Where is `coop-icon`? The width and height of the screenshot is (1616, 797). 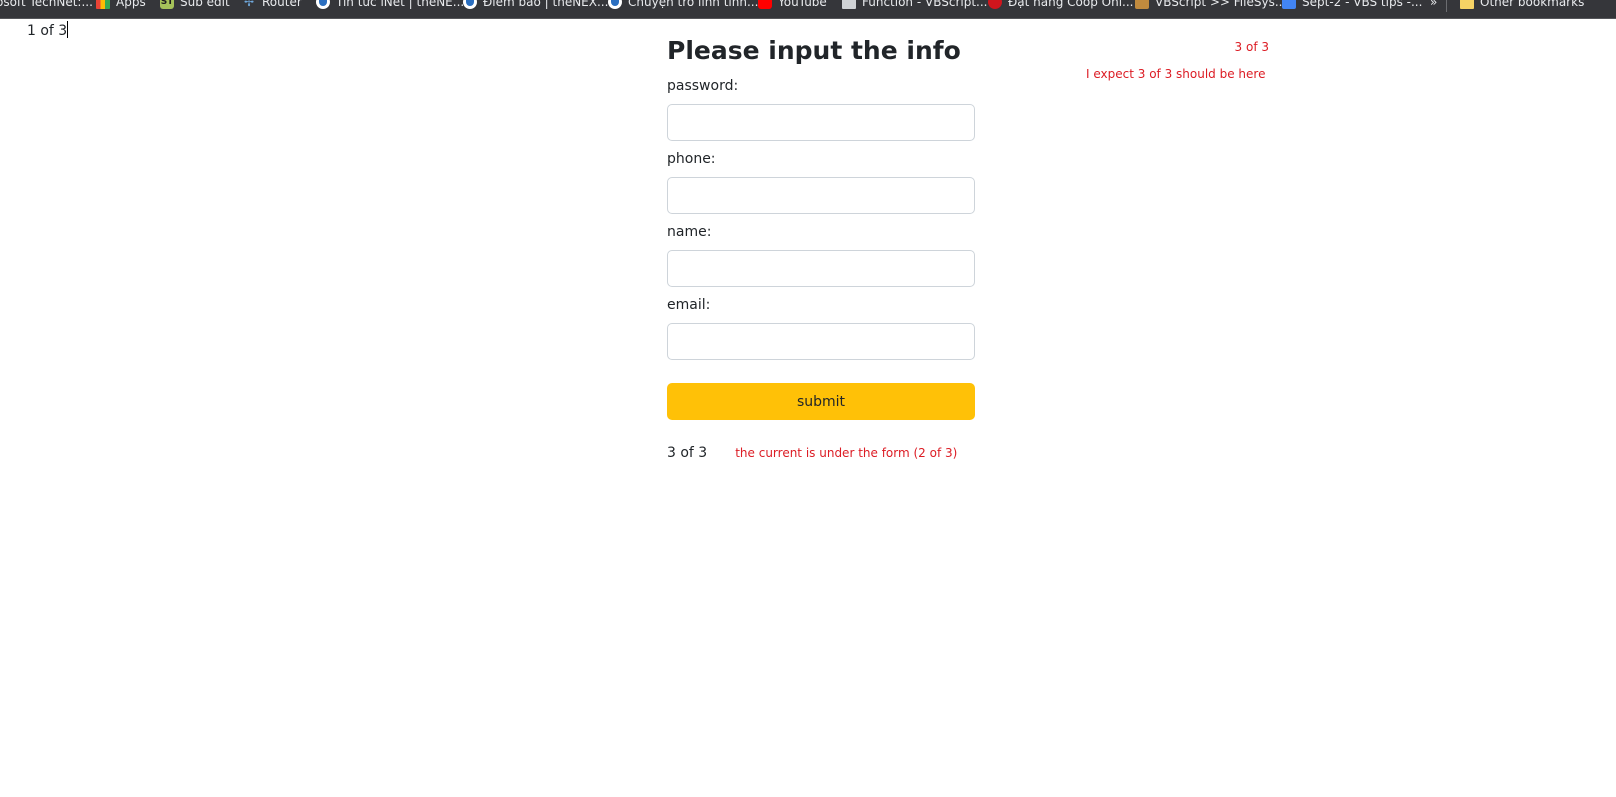
coop-icon is located at coordinates (995, 4).